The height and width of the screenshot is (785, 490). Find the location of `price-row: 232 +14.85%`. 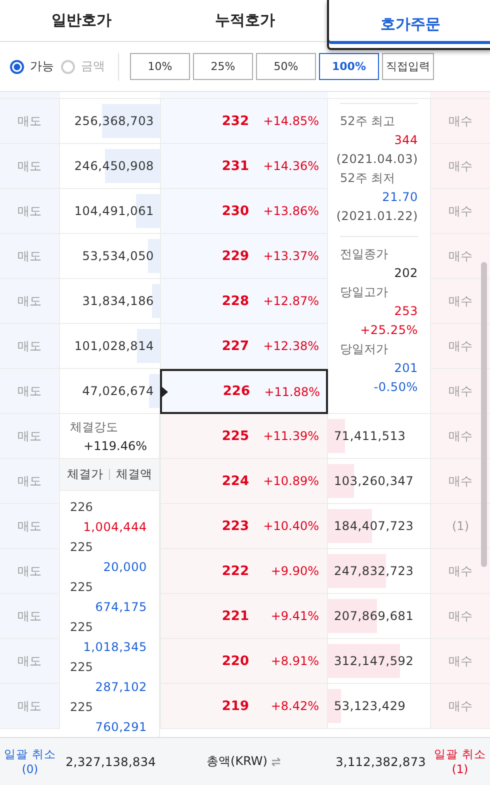

price-row: 232 +14.85% is located at coordinates (244, 121).